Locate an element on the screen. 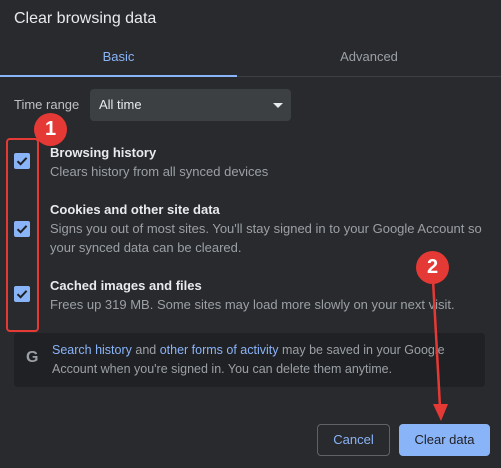 This screenshot has height=468, width=501. dialog-title: Clear browsing data is located at coordinates (85, 18).